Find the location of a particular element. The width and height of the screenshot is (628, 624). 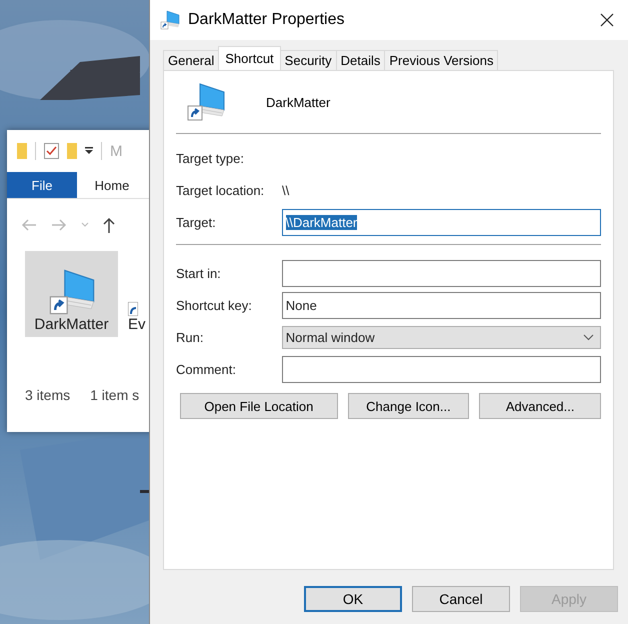

tab: Shortcut is located at coordinates (249, 58).